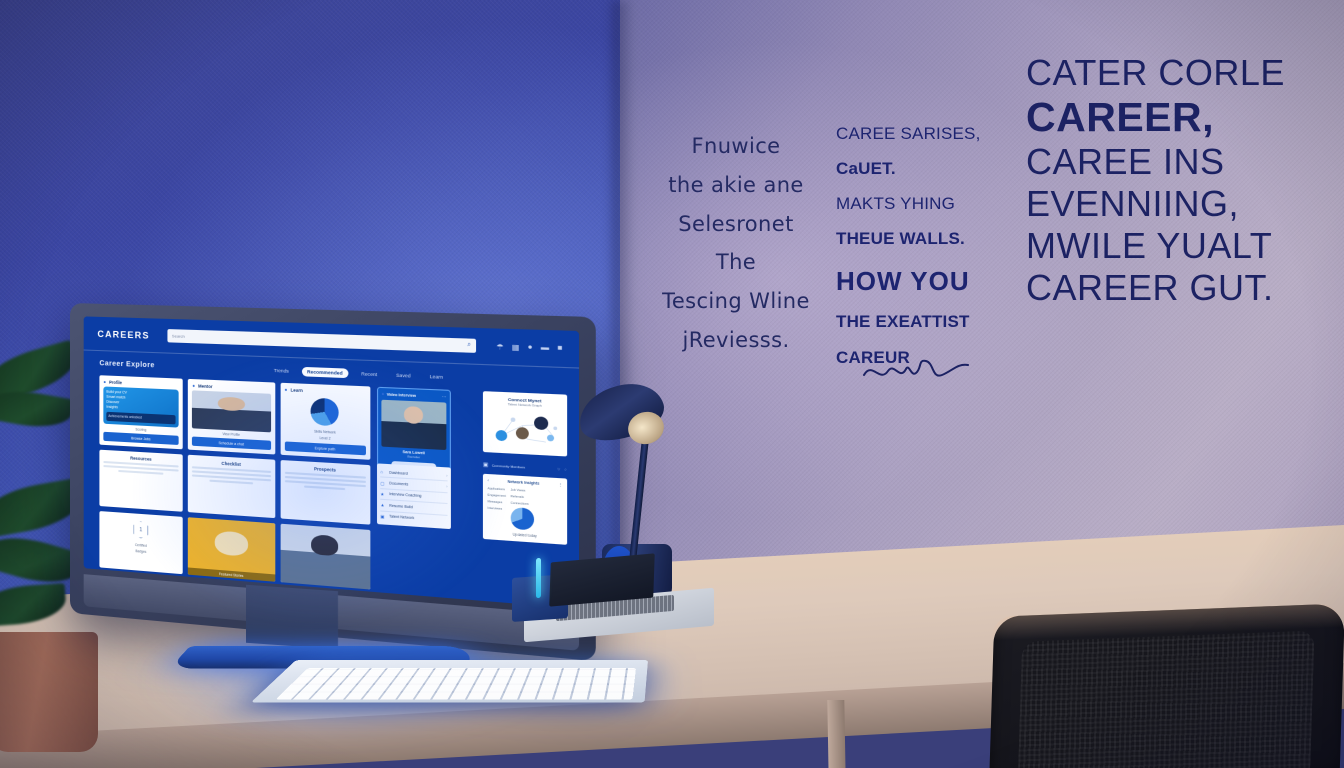  What do you see at coordinates (1125, 162) in the screenshot?
I see `wall-quote-right-line: CAREE INS` at bounding box center [1125, 162].